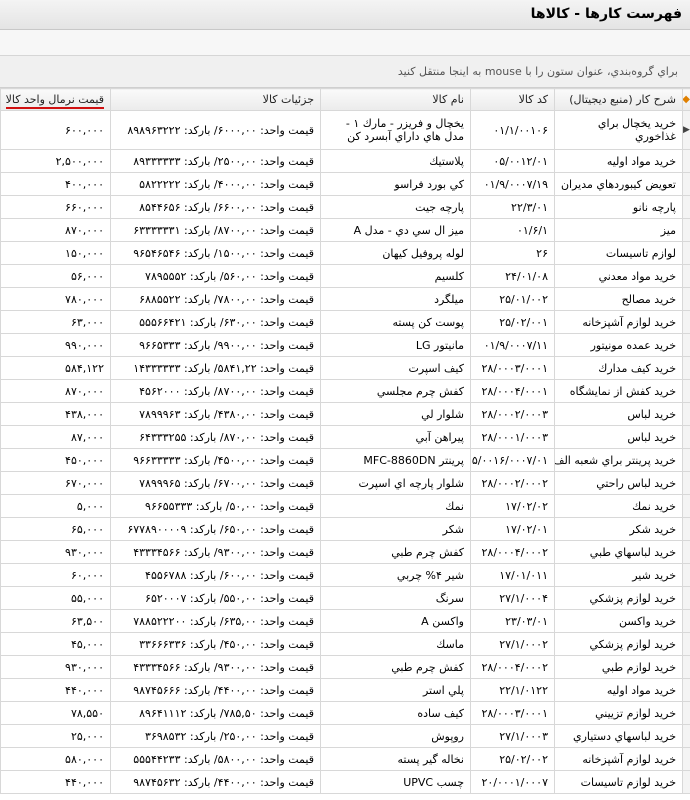 The height and width of the screenshot is (800, 690). I want to click on column-header-details: جزئيات كالا, so click(215, 99).